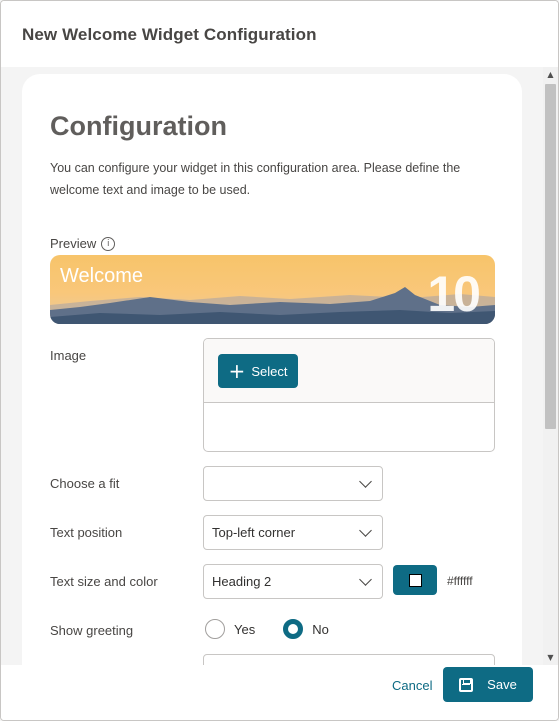 The image size is (559, 721). I want to click on text-size-color-label: Text size and color, so click(104, 581).